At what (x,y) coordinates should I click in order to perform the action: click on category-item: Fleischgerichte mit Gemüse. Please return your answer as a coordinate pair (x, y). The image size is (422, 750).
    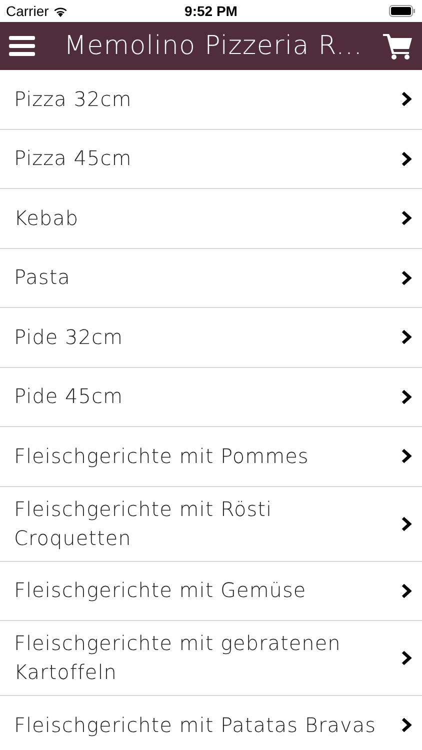
    Looking at the image, I should click on (211, 591).